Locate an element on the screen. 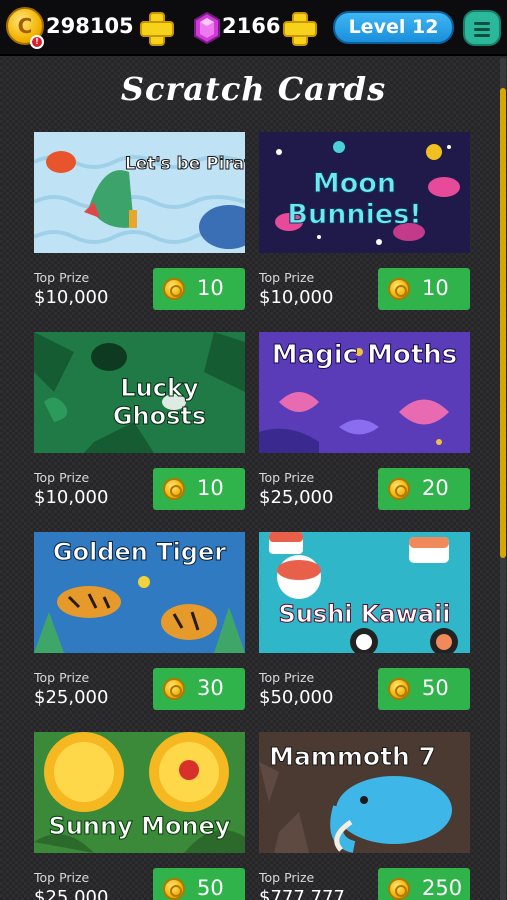 The width and height of the screenshot is (507, 900). scrollbar is located at coordinates (503, 479).